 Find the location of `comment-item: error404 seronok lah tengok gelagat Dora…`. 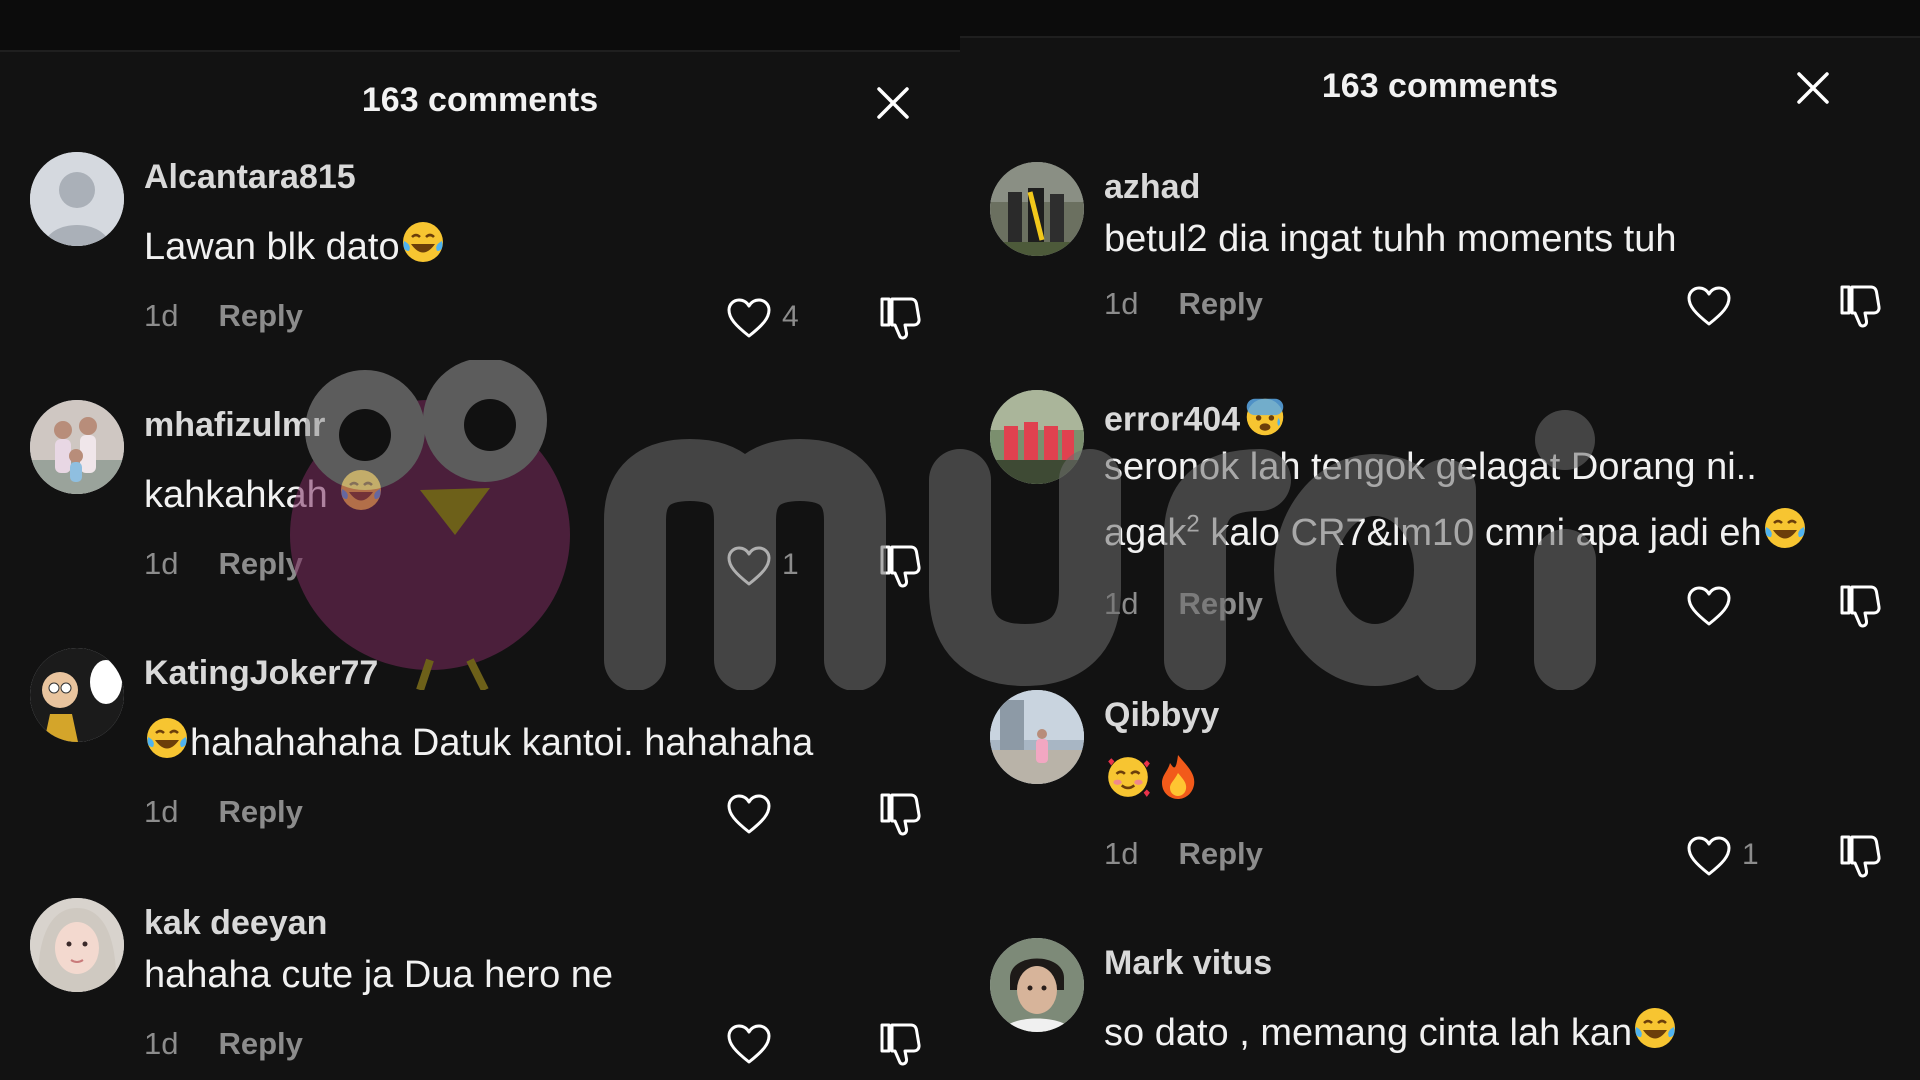

comment-item: error404 seronok lah tengok gelagat Dora… is located at coordinates (1440, 520).